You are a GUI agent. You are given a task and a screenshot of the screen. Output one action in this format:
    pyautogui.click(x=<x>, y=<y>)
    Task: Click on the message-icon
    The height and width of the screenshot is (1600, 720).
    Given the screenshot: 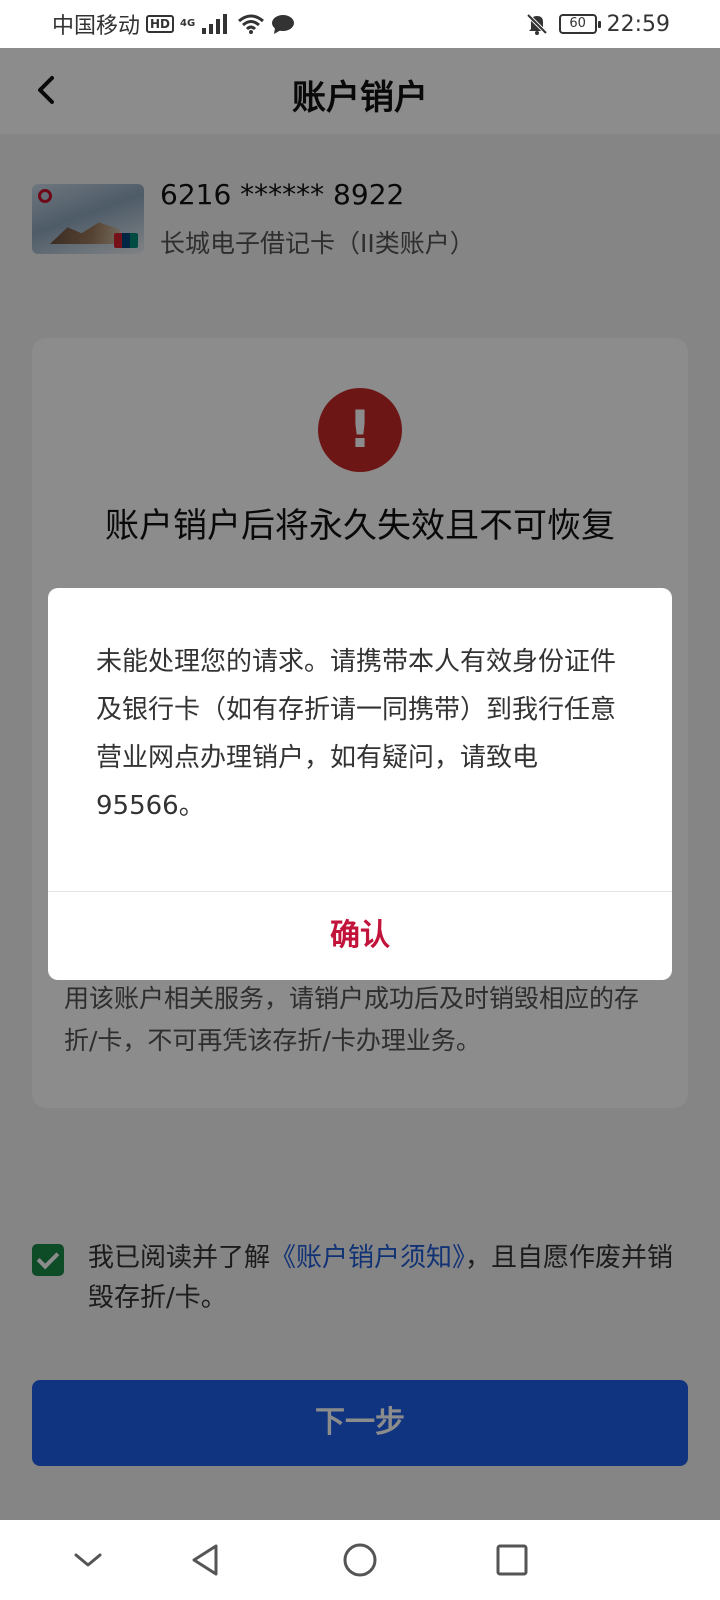 What is the action you would take?
    pyautogui.click(x=283, y=24)
    